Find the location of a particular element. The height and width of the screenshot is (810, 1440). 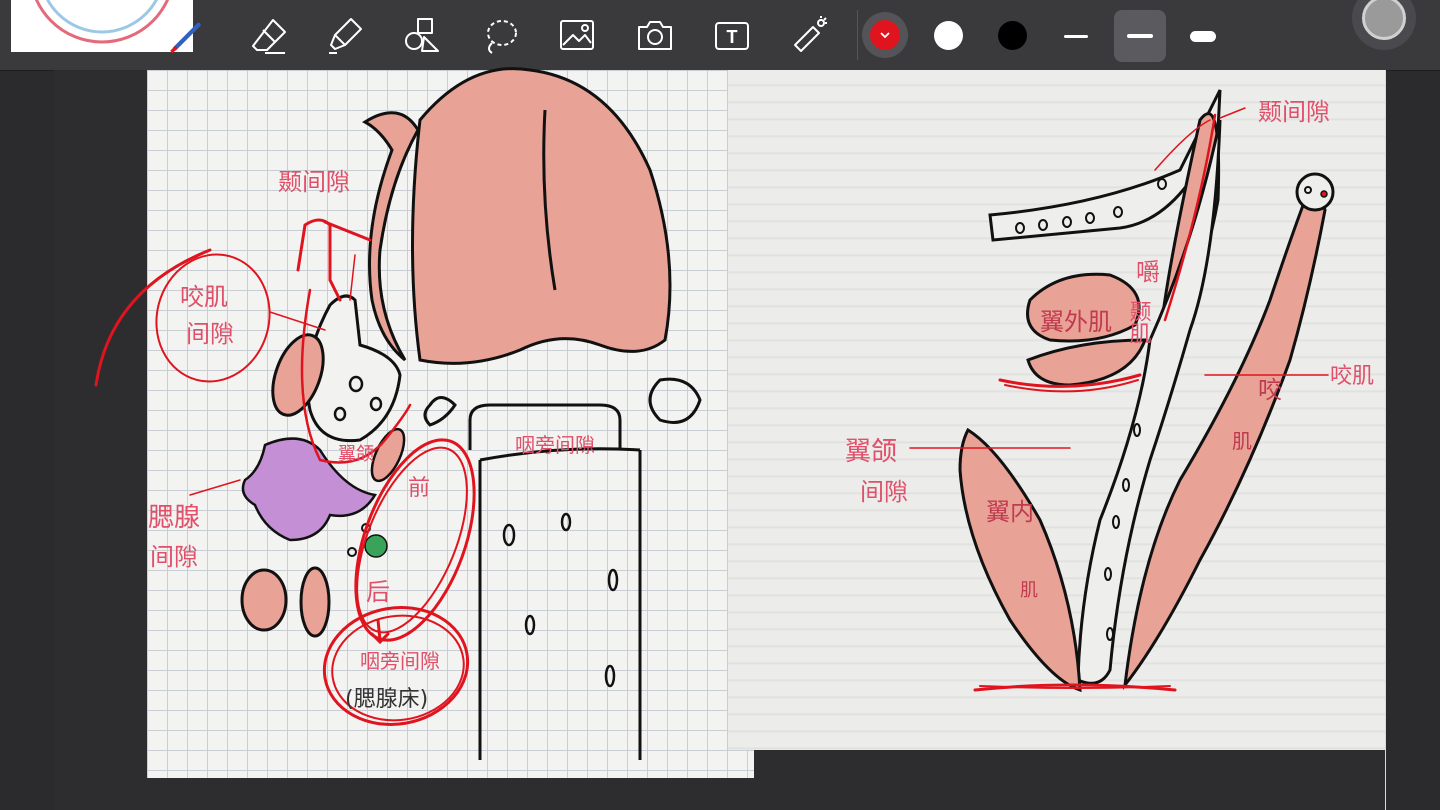

stroke-medium-icon is located at coordinates (1140, 36).